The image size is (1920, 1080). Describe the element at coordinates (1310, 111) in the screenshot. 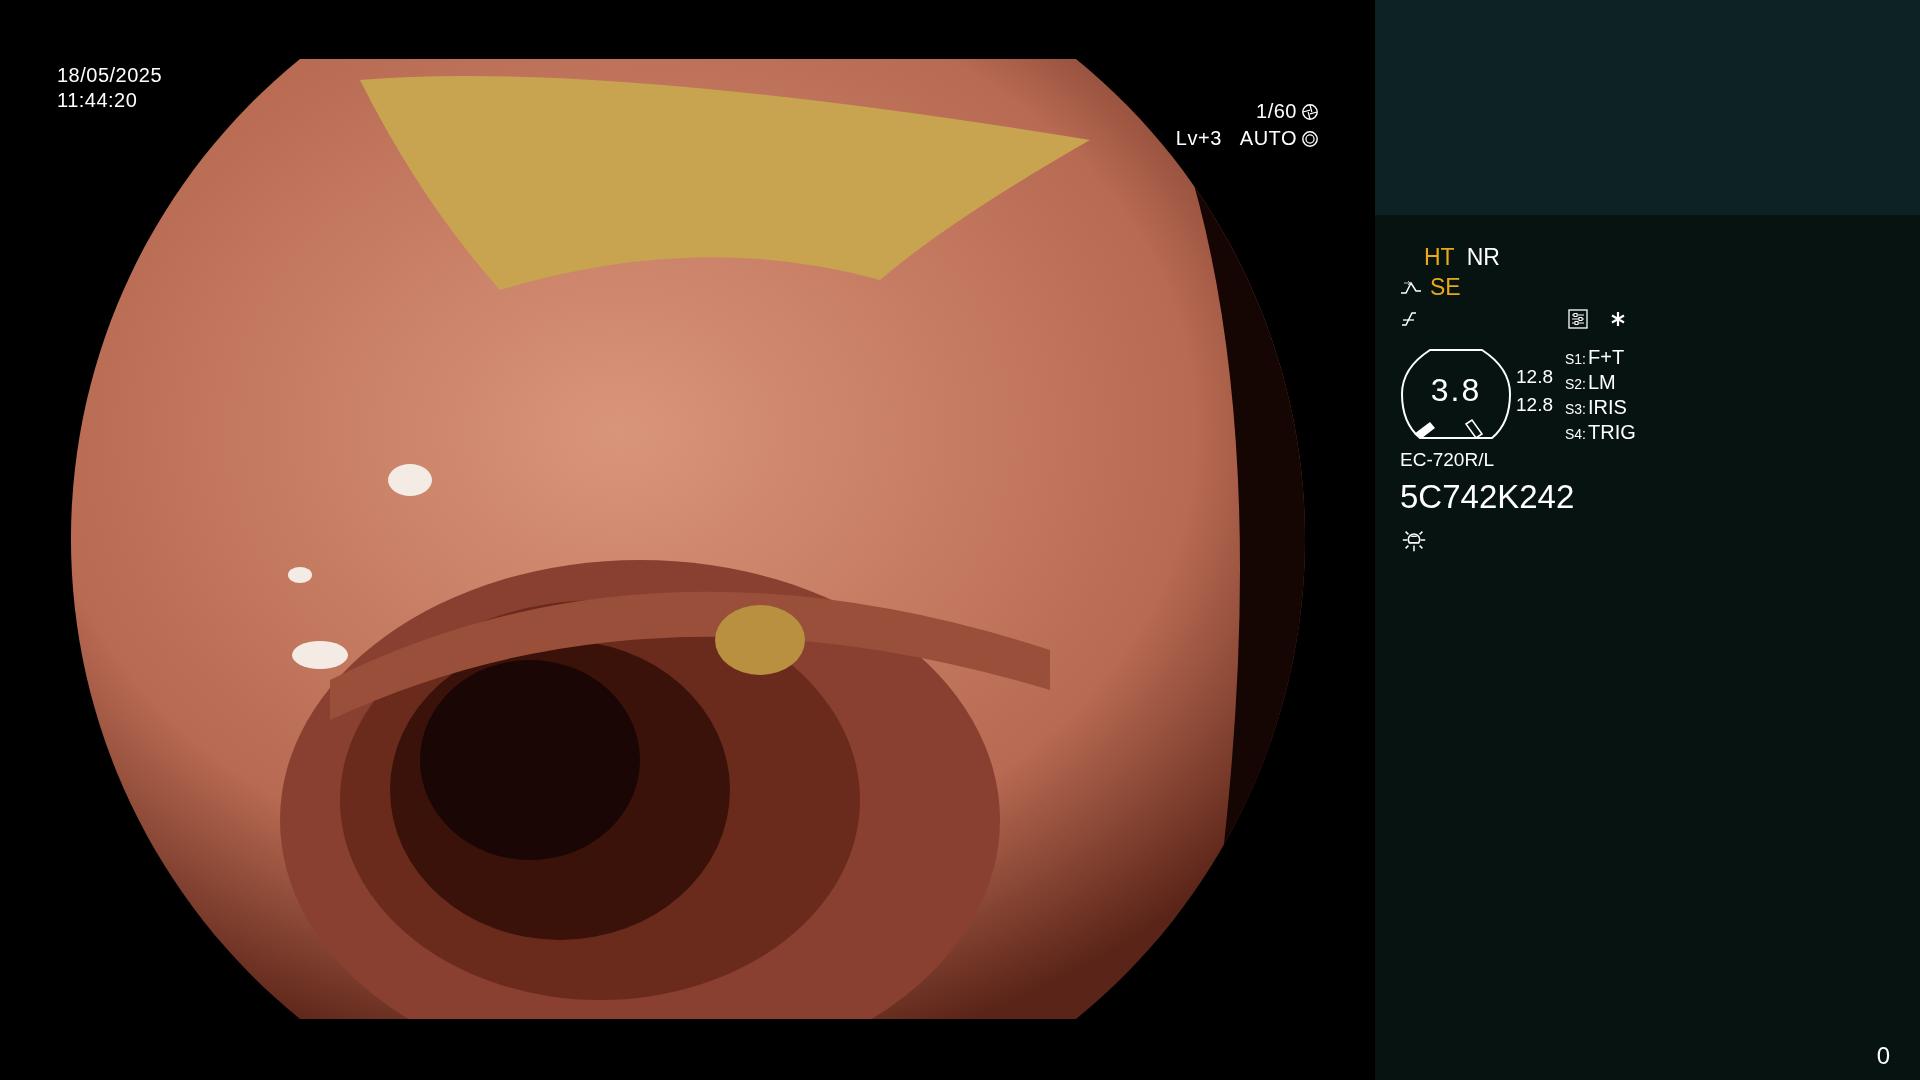

I see `aperture-icon` at that location.